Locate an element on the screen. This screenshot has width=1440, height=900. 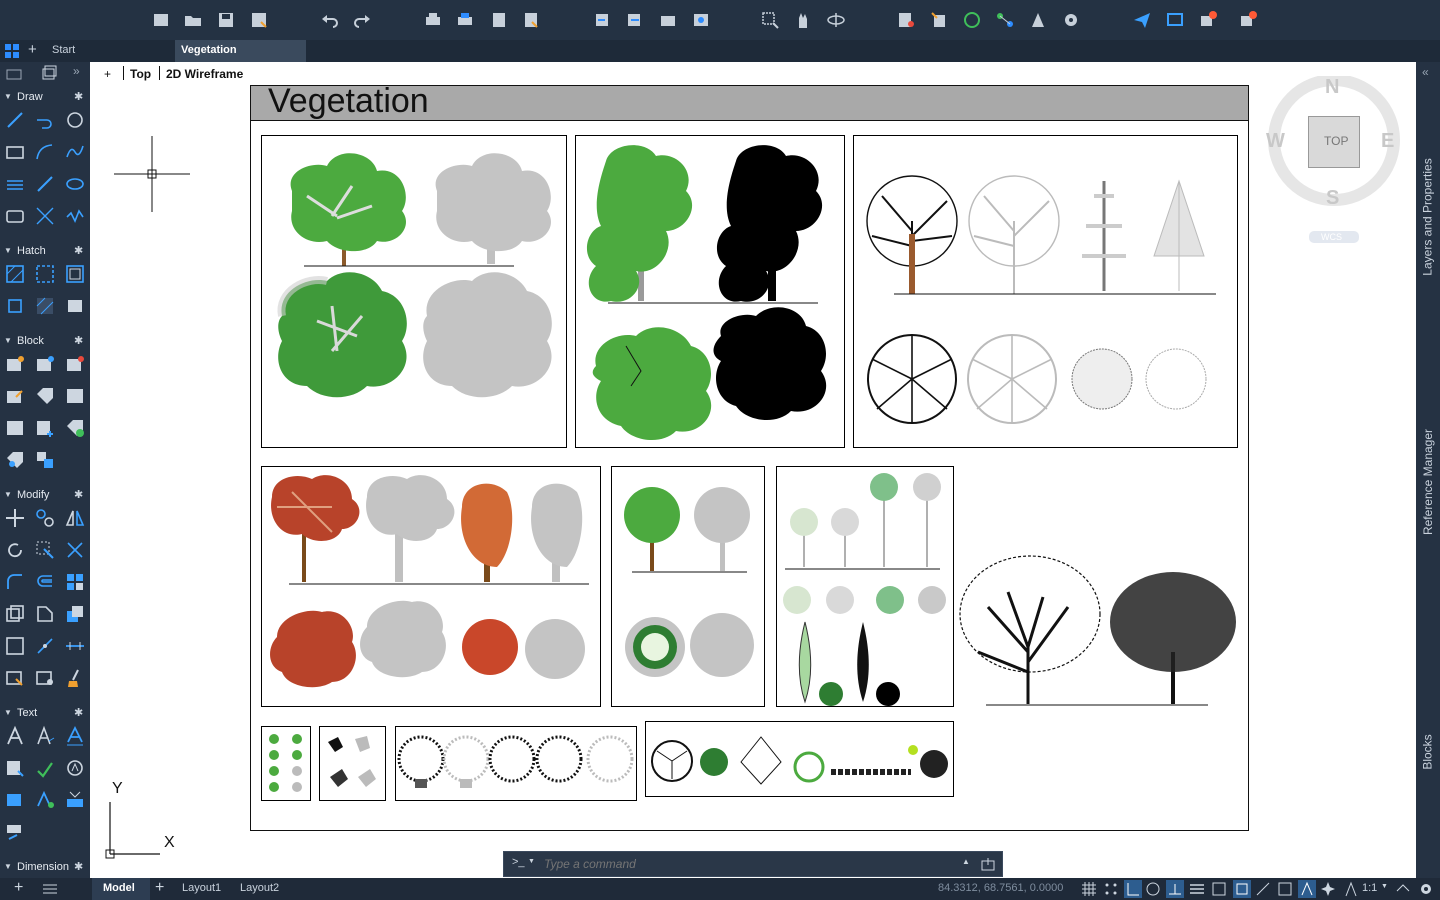
trim-tool-icon is located at coordinates (75, 550).